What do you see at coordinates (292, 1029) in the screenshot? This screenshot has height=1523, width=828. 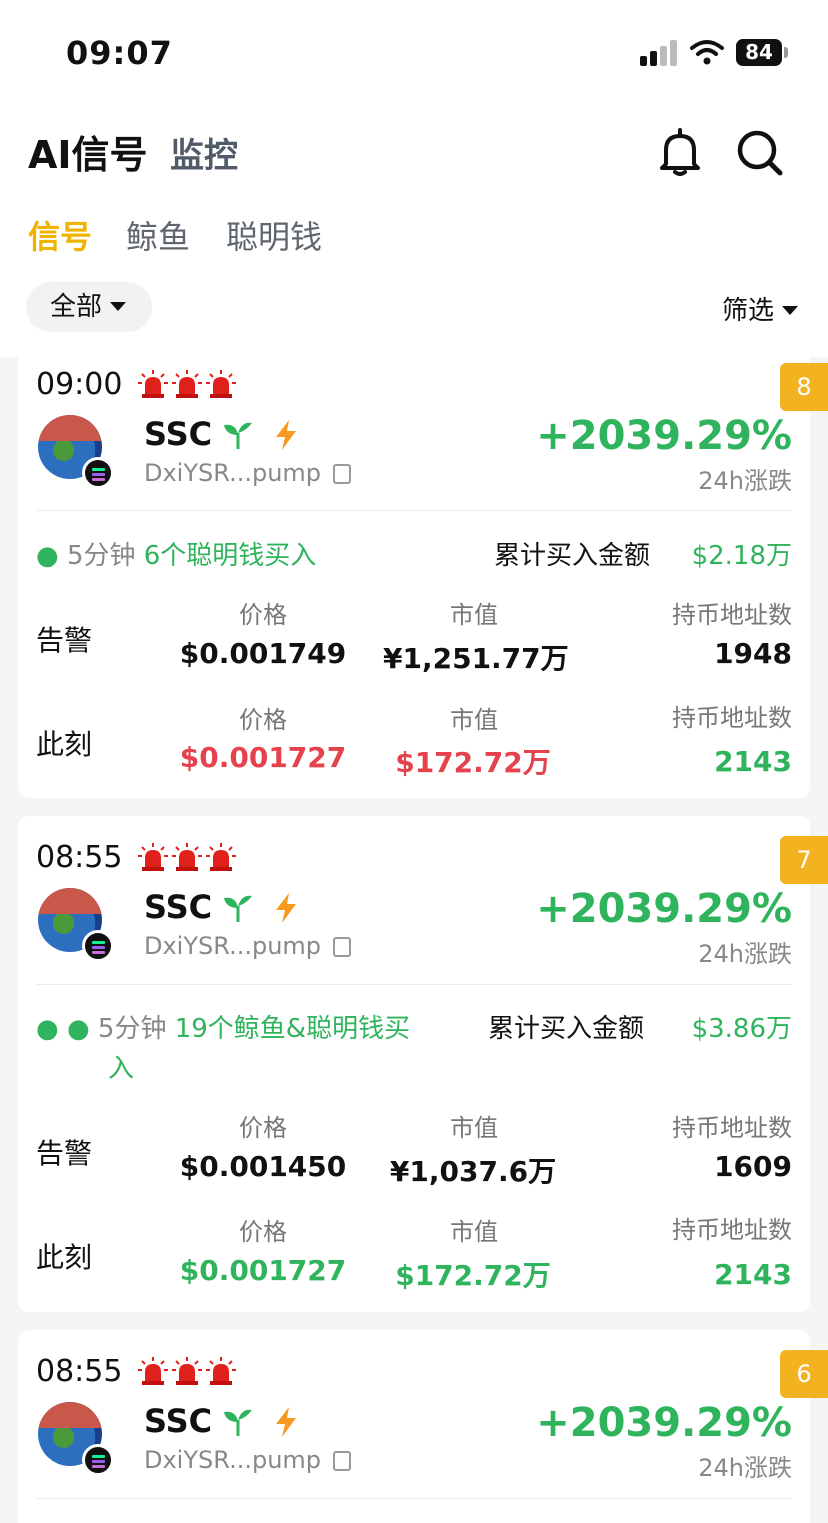 I see `buy-text: 19个鲸鱼&聪明钱买` at bounding box center [292, 1029].